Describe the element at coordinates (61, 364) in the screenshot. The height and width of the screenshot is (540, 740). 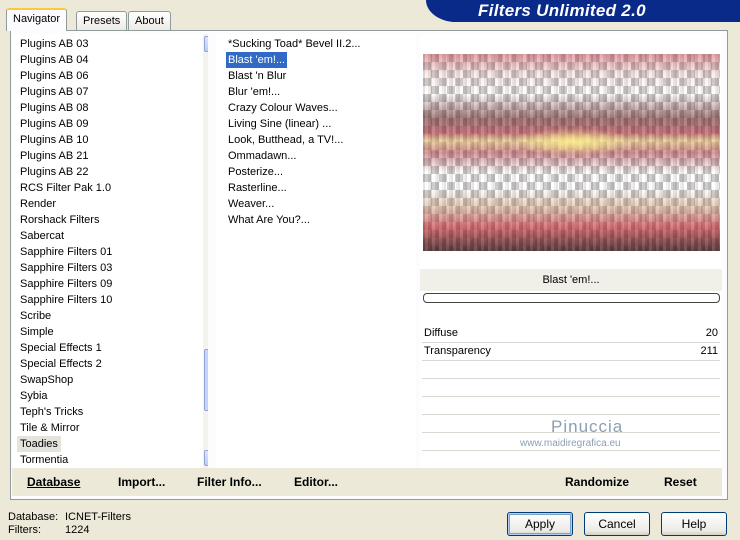
I see `category-item: Special Effects 2` at that location.